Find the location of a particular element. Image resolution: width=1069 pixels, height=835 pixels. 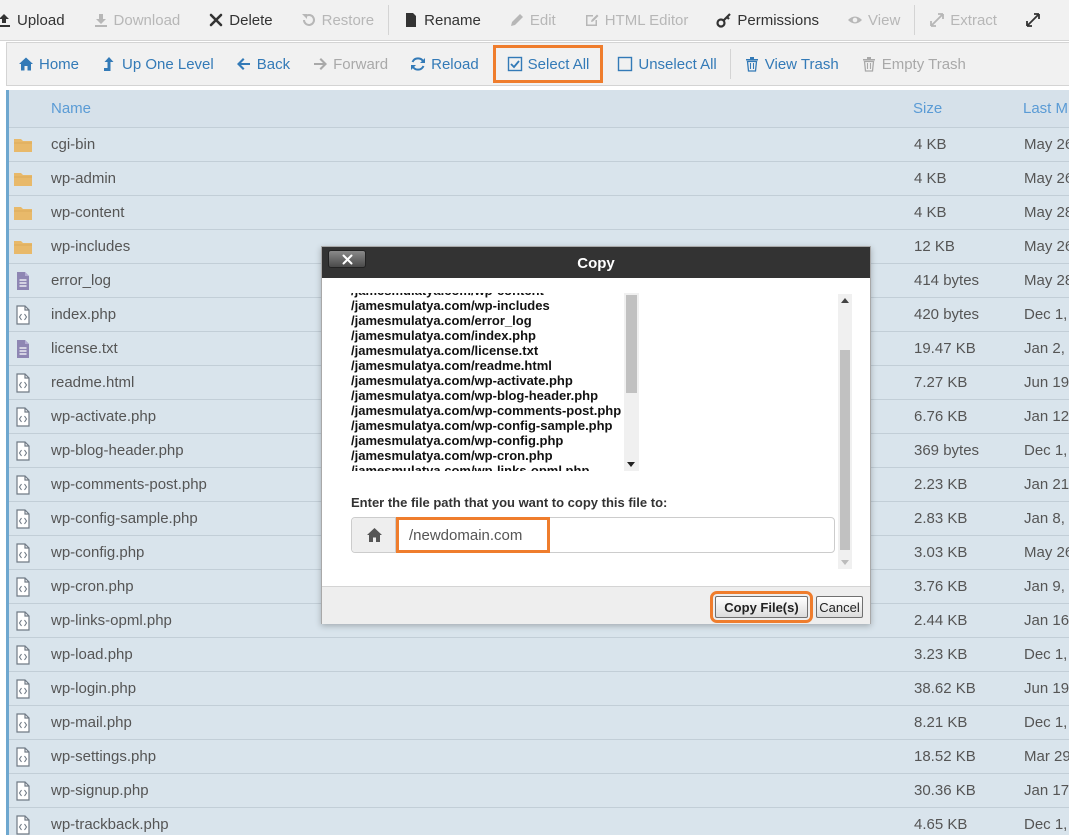

file-name: readme.html is located at coordinates (92, 382).